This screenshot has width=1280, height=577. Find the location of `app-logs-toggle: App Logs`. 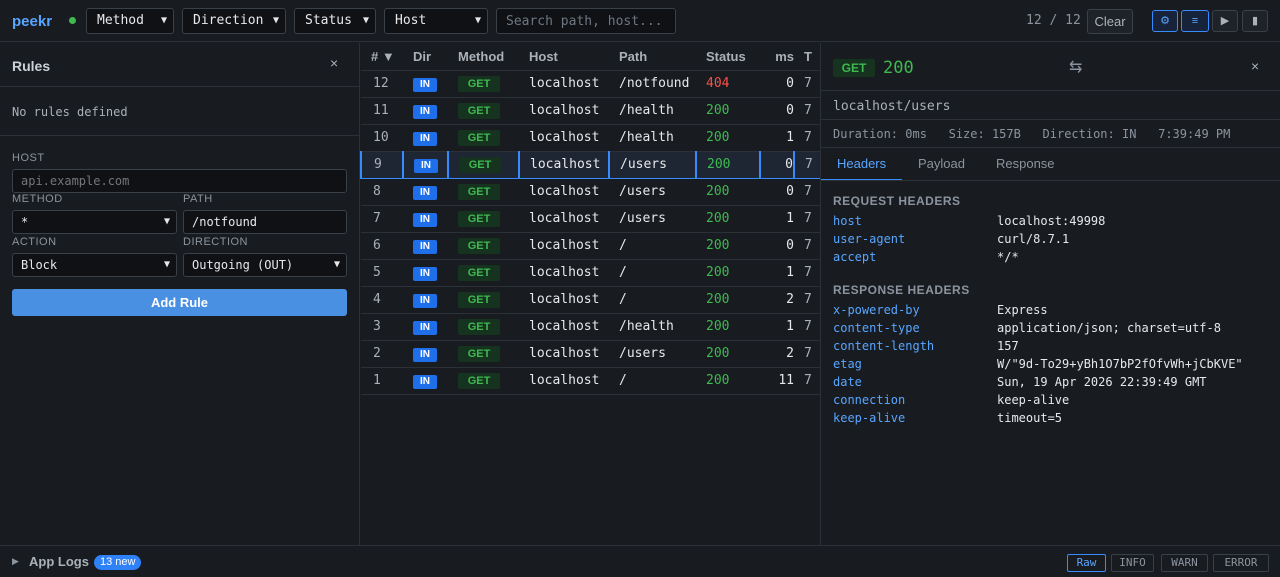

app-logs-toggle: App Logs is located at coordinates (59, 561).